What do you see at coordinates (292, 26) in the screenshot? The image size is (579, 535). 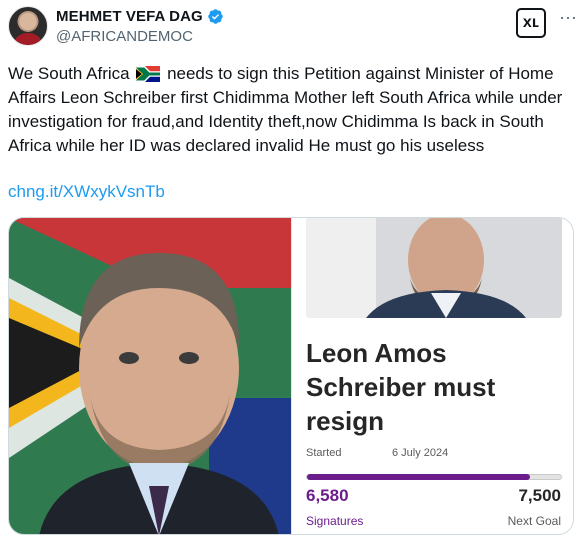 I see `tweet-header: MEHMET VEFA DAG @AFRICANDEMOC xʟ ···` at bounding box center [292, 26].